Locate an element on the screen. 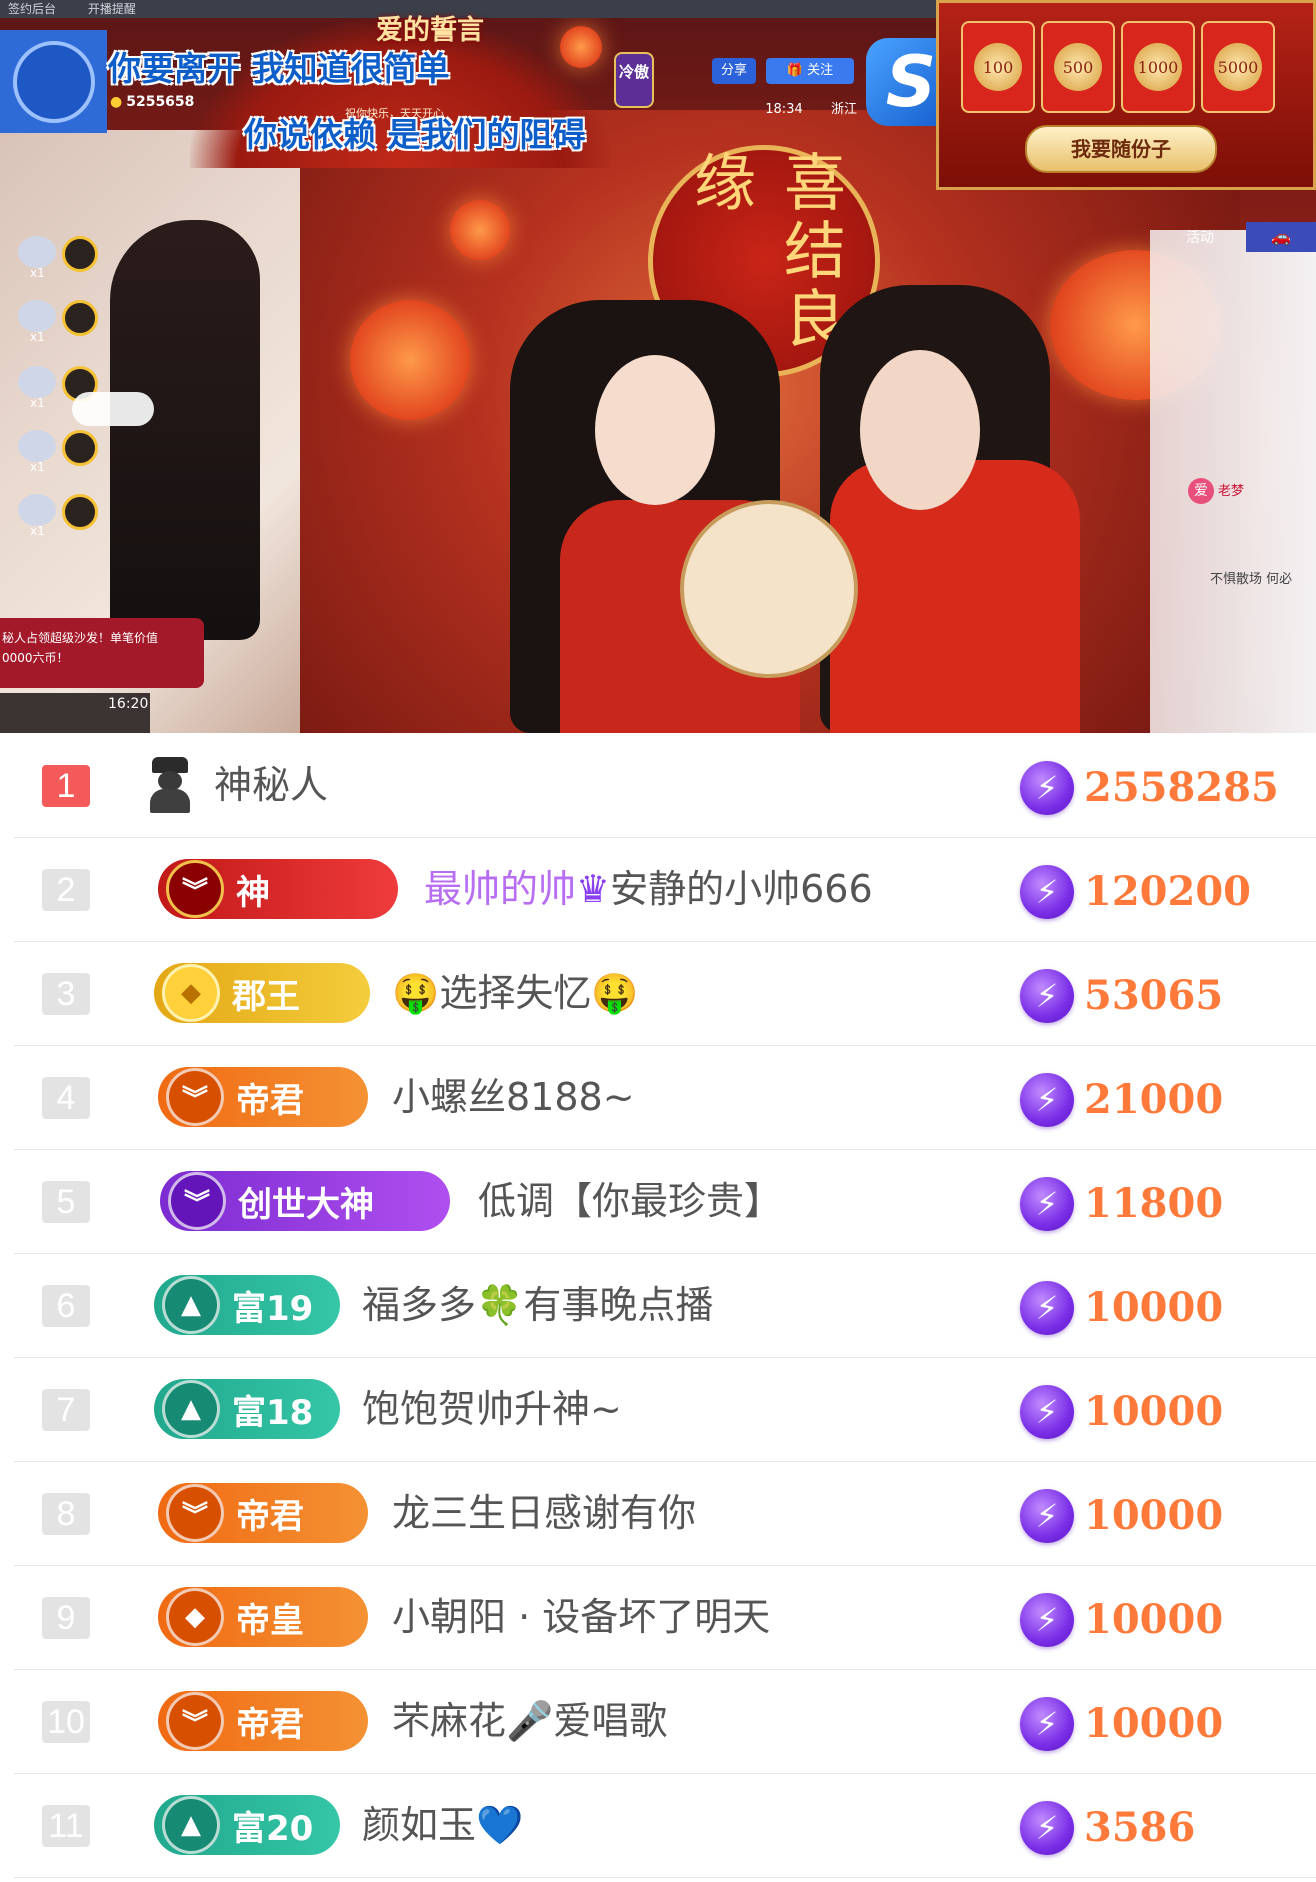  lantern-left is located at coordinates (410, 360).